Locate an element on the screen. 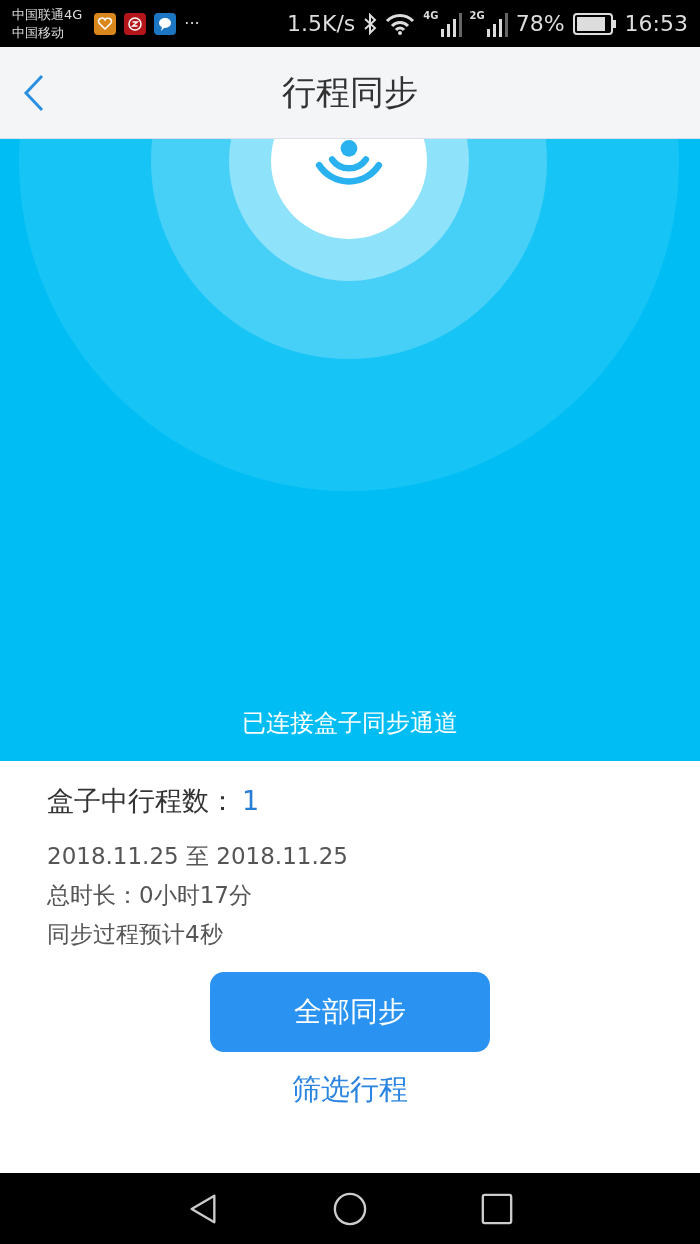 The height and width of the screenshot is (1244, 700). carrier-name: 中国移动 is located at coordinates (38, 32).